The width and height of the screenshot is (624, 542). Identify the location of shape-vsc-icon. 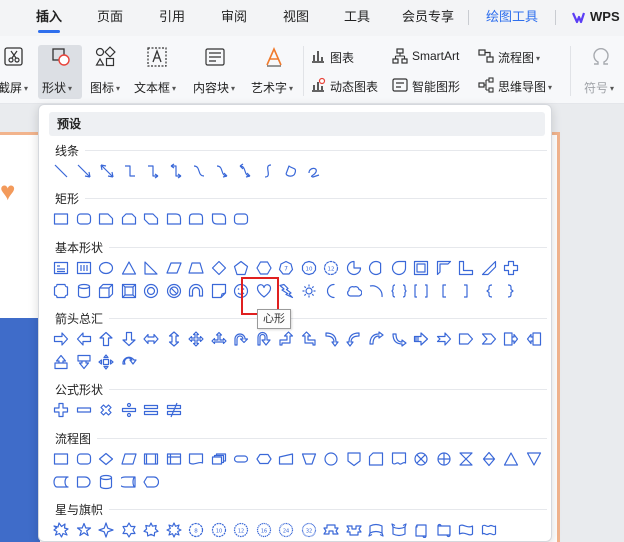
(421, 530).